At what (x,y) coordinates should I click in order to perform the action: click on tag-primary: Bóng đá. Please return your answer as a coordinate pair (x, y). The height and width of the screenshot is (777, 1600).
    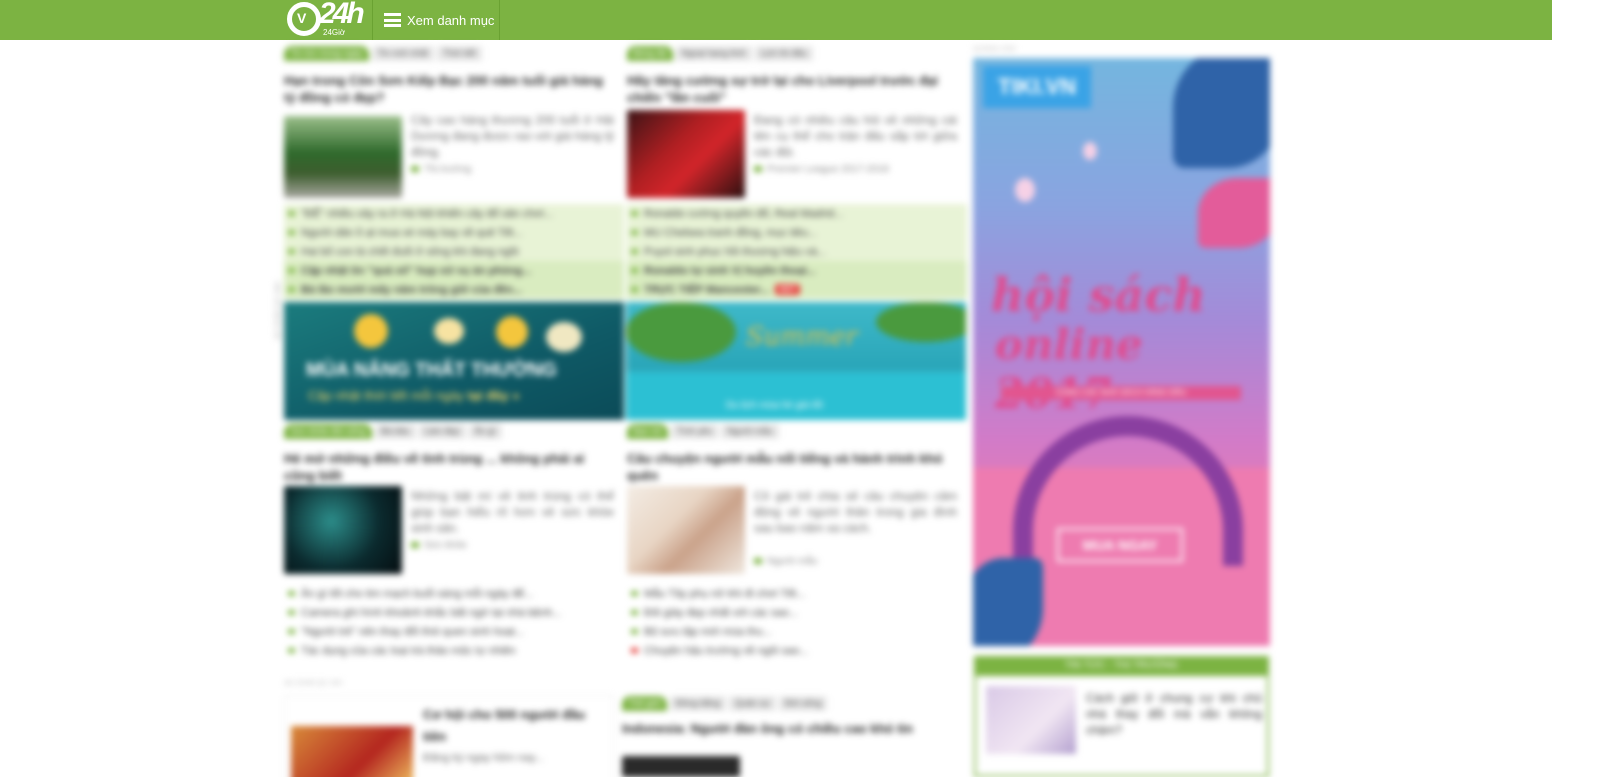
    Looking at the image, I should click on (650, 53).